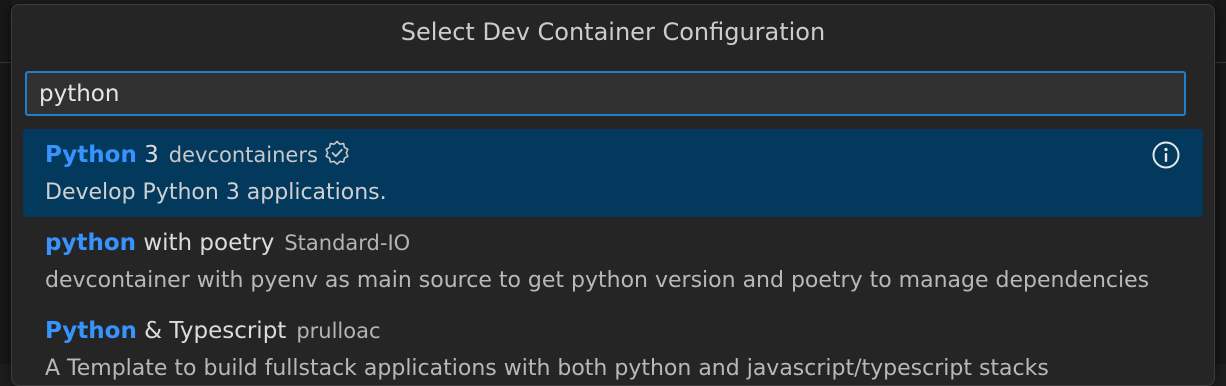 Image resolution: width=1226 pixels, height=386 pixels. What do you see at coordinates (1220, 182) in the screenshot?
I see `background-panel-right` at bounding box center [1220, 182].